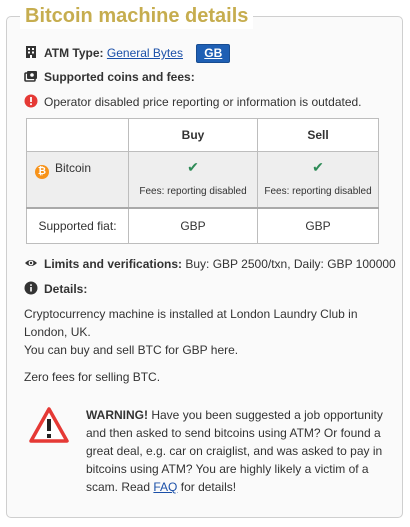 The width and height of the screenshot is (410, 527). Describe the element at coordinates (193, 180) in the screenshot. I see `buy-cell: ✔ Fees: reporting disabled` at that location.